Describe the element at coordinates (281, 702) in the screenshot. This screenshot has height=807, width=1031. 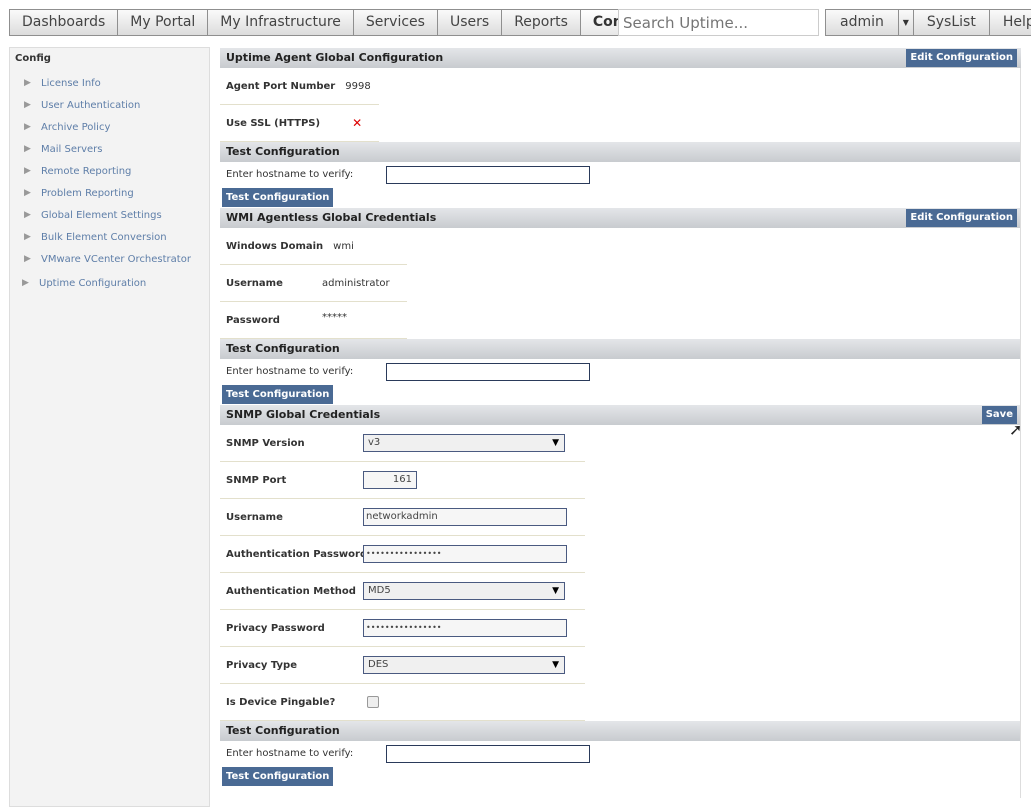
I see `field-label: Is Device Pingable?` at that location.